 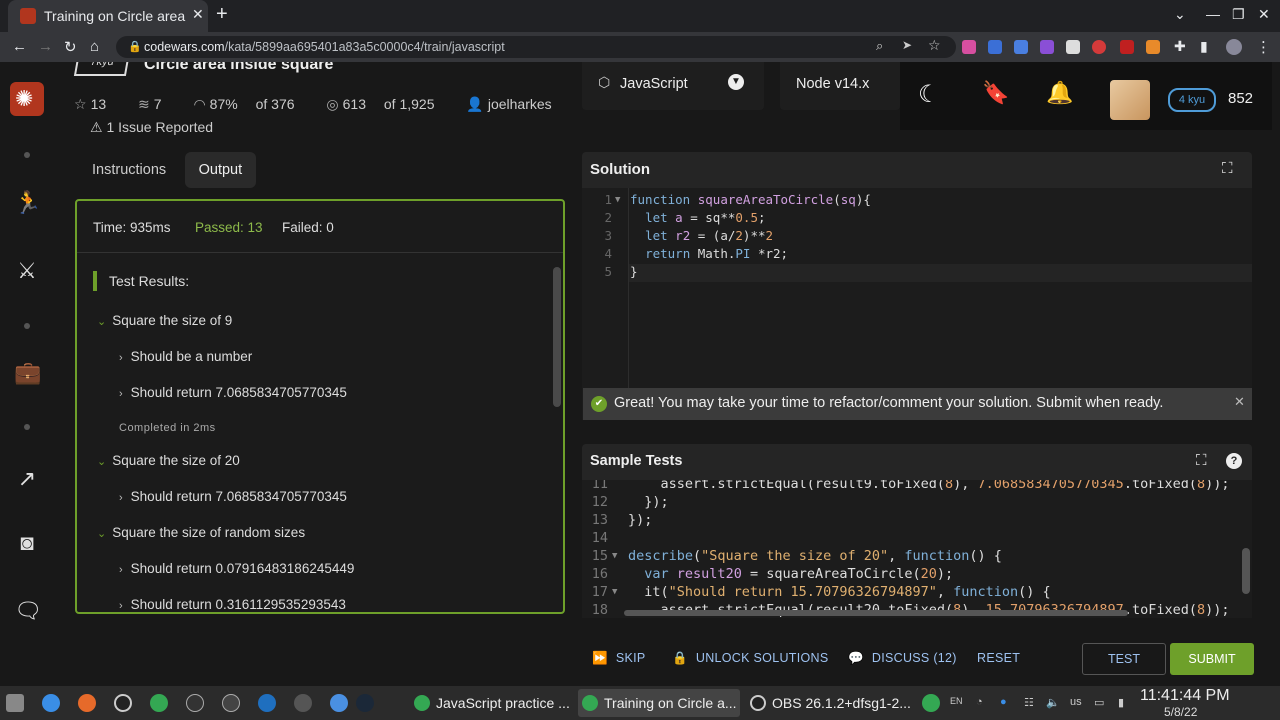 I want to click on discuss-button: 💬 DISCUSS (12), so click(x=902, y=658).